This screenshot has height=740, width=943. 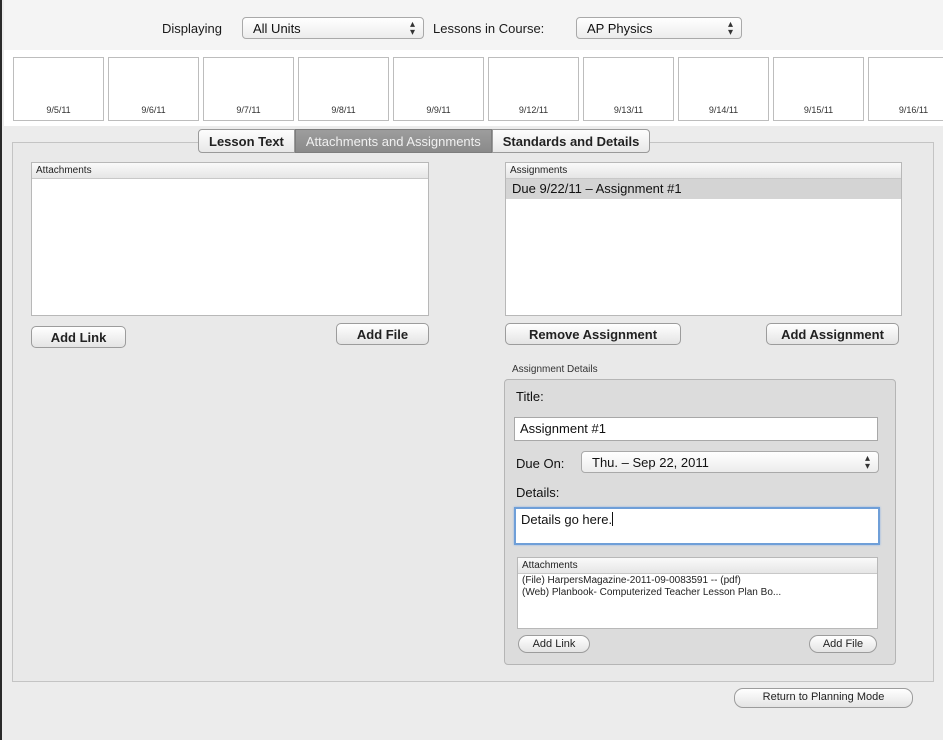 What do you see at coordinates (832, 334) in the screenshot?
I see `add-assignment-button: Add Assignment` at bounding box center [832, 334].